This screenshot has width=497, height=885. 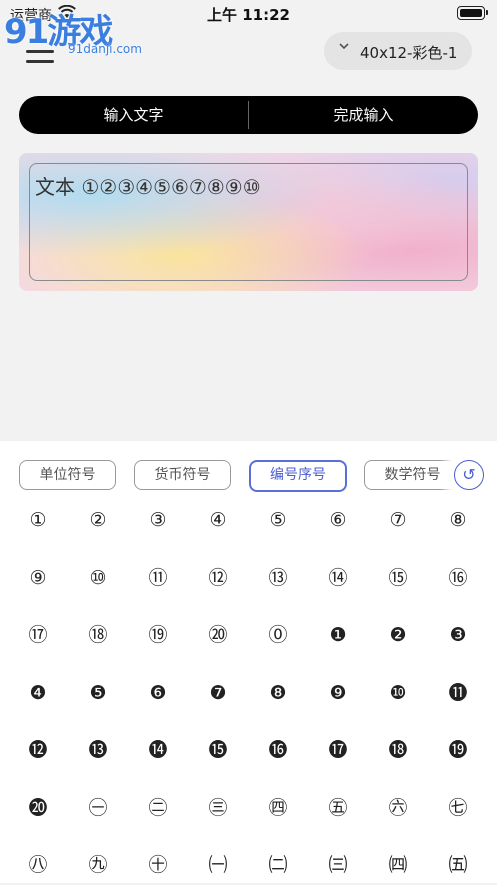 I want to click on symbol-key: ⑱, so click(x=98, y=635).